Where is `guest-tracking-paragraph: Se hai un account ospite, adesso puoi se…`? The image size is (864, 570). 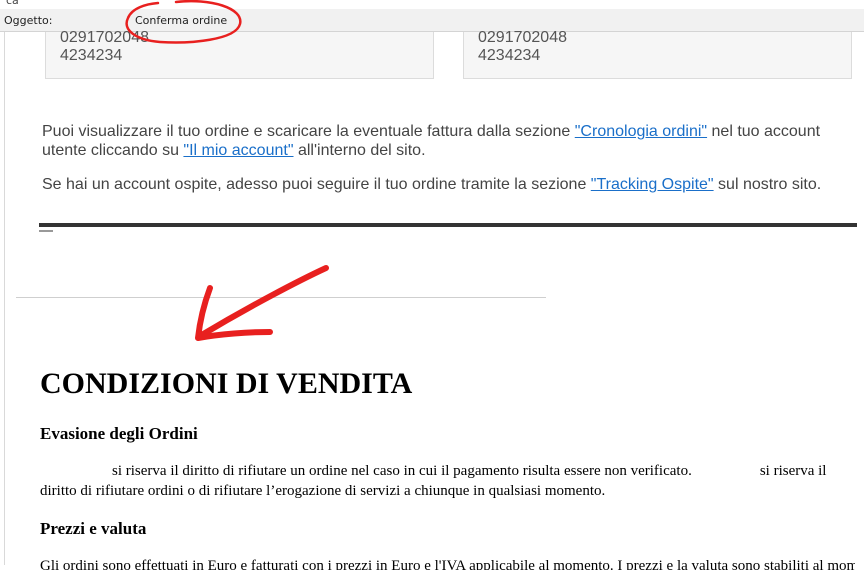 guest-tracking-paragraph: Se hai un account ospite, adesso puoi se… is located at coordinates (442, 184).